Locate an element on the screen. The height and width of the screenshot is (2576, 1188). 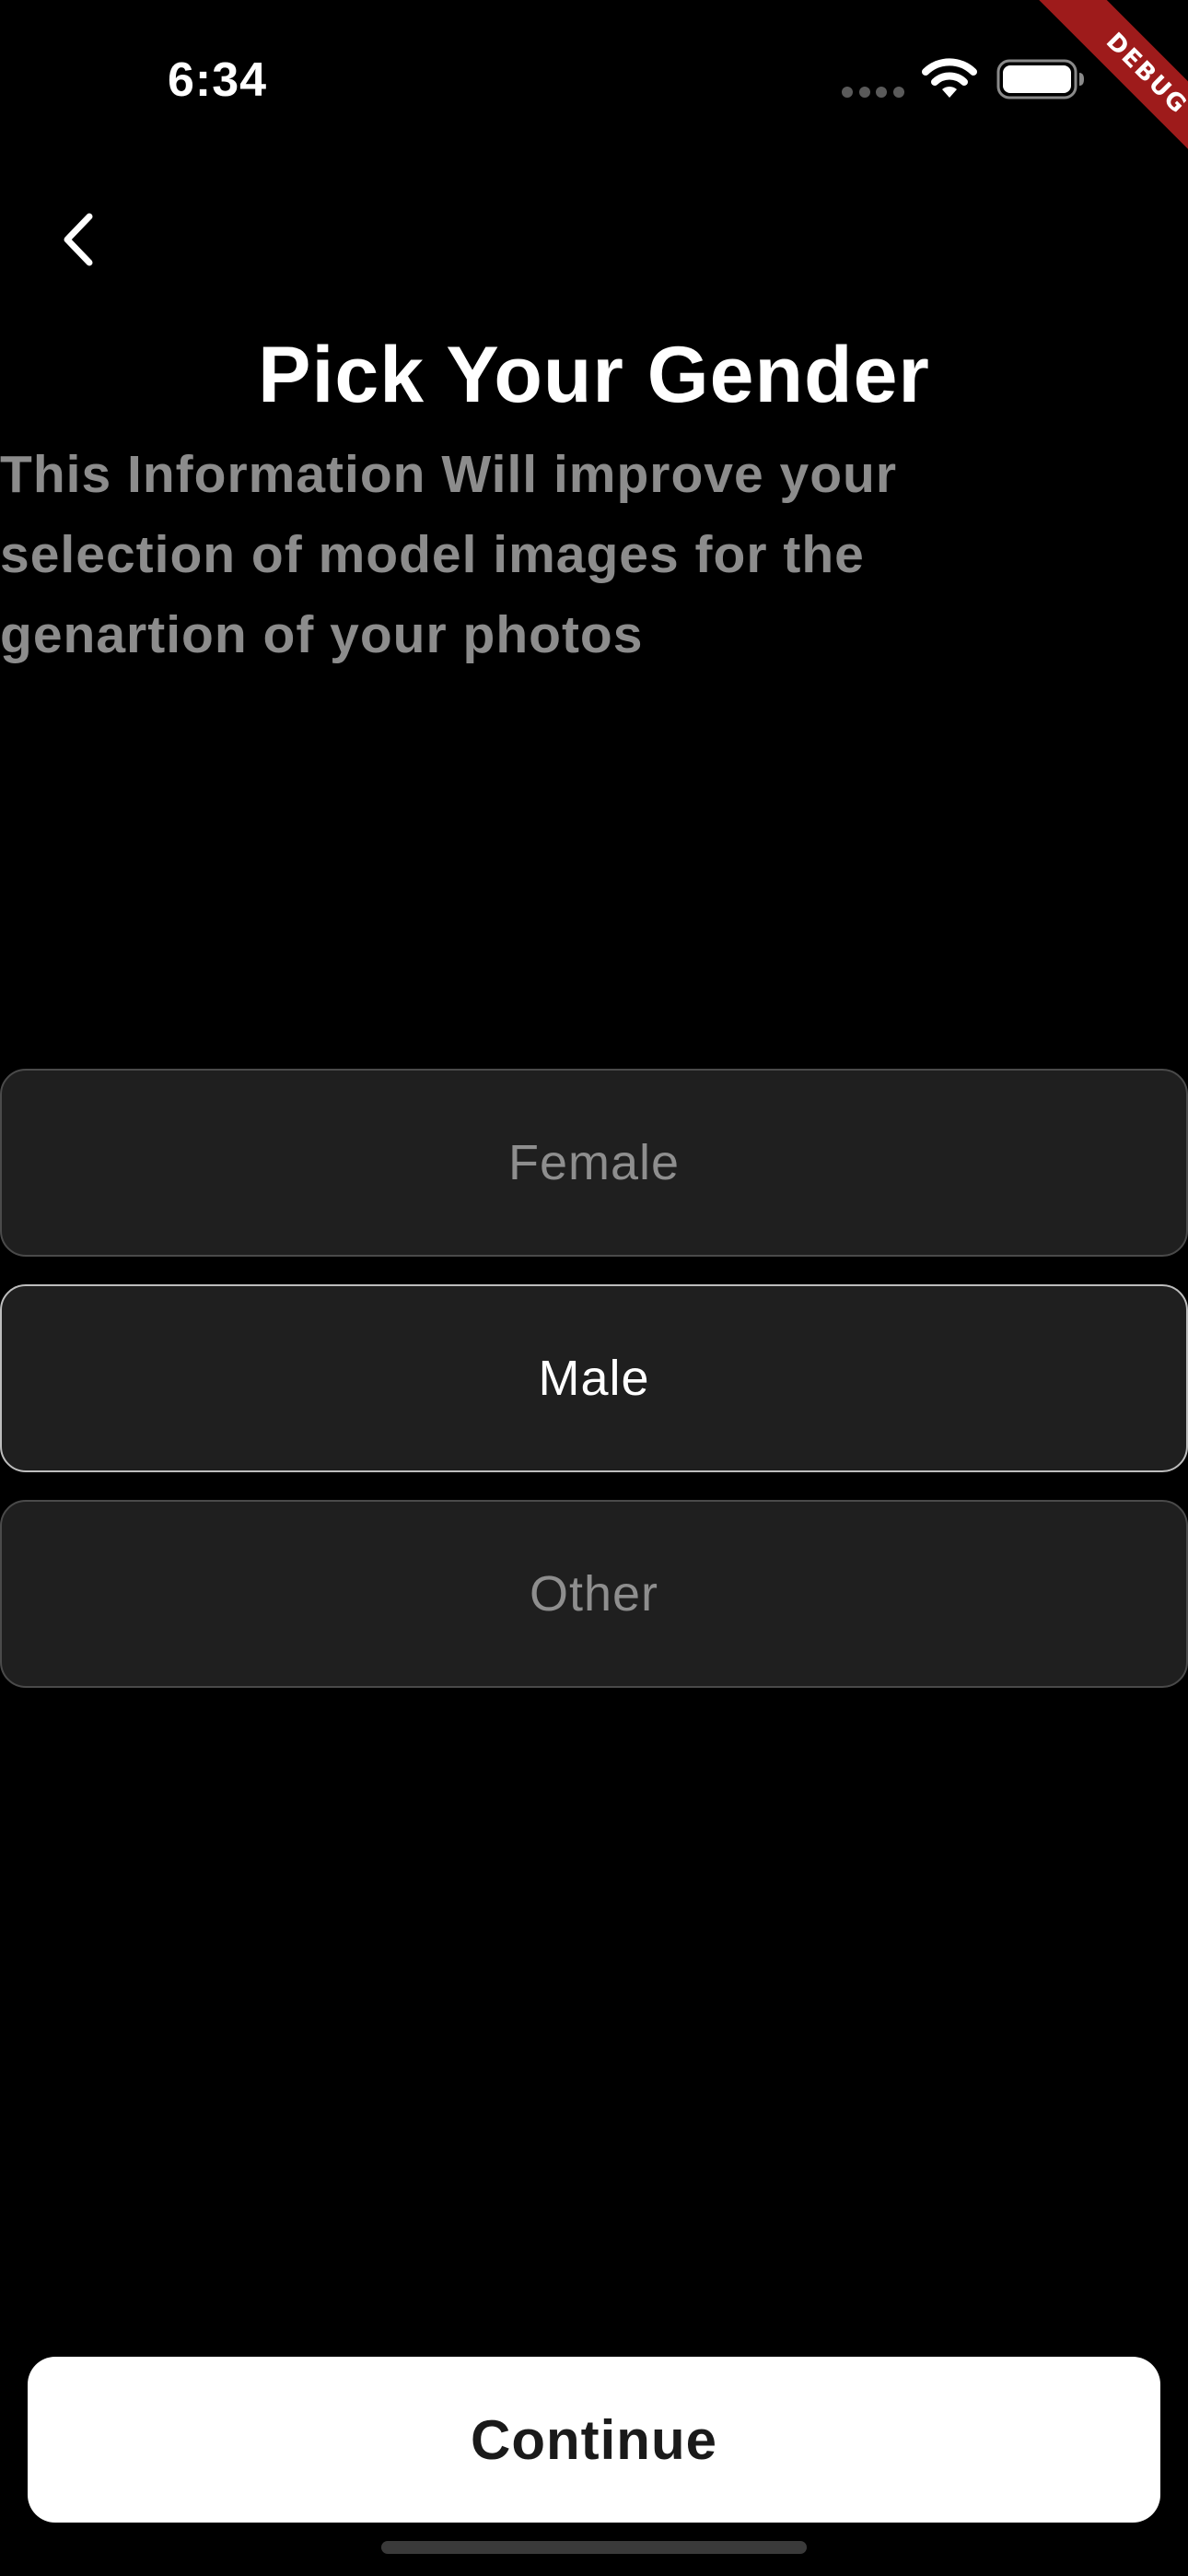
gender-option-label: Female is located at coordinates (594, 1162).